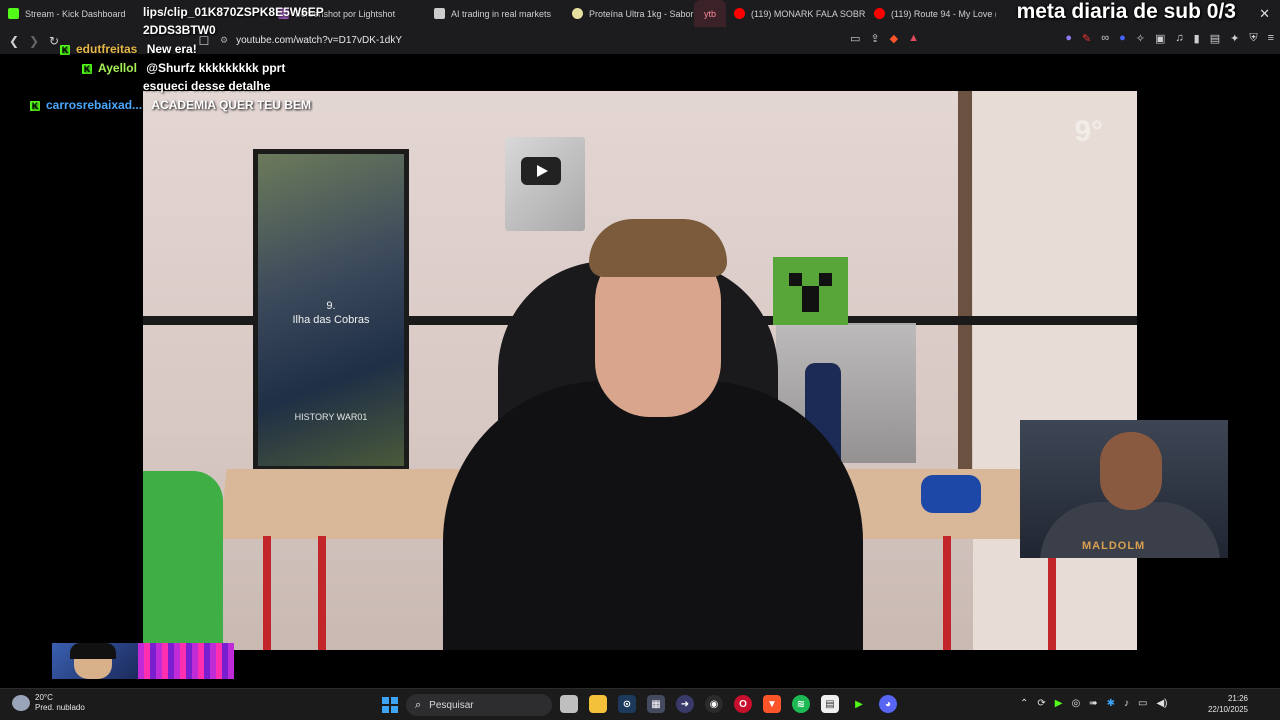  What do you see at coordinates (60, 707) in the screenshot?
I see `weather-description: Pred. nublado` at bounding box center [60, 707].